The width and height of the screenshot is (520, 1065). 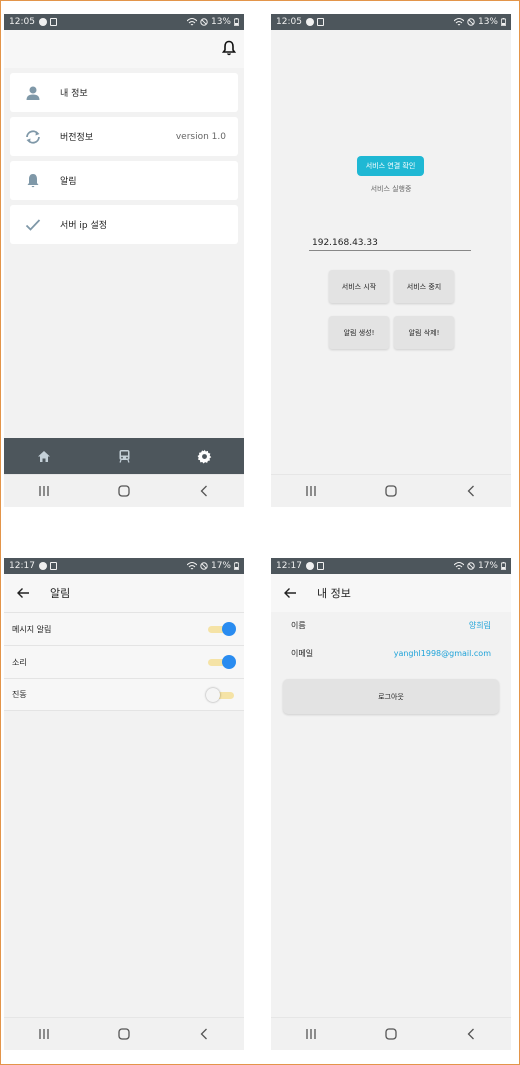 I want to click on bottom-tab-bar, so click(x=124, y=456).